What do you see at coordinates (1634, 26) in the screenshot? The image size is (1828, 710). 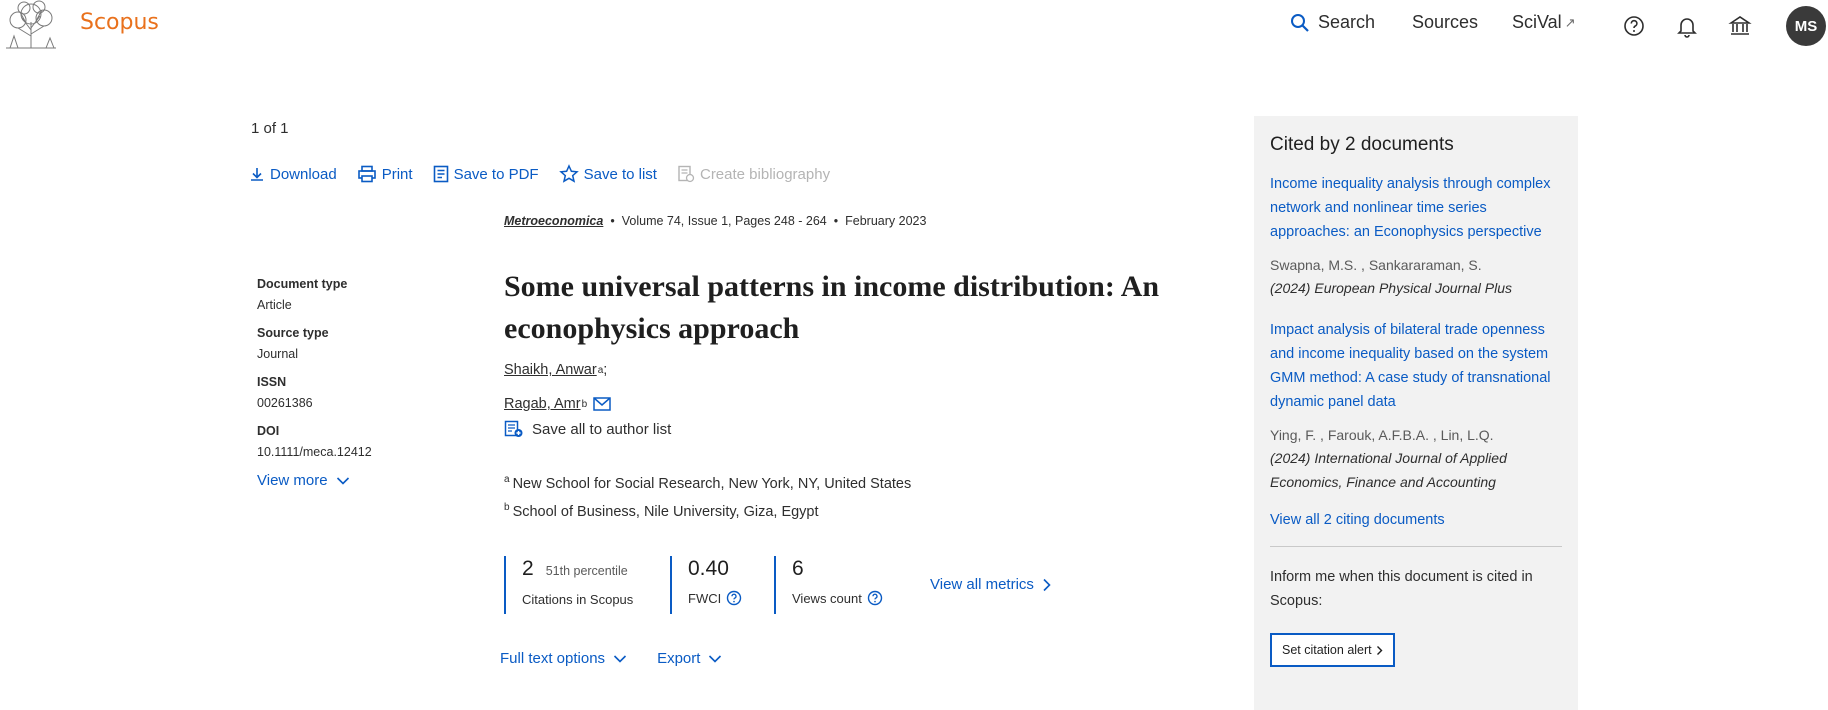 I see `help-circle-icon` at bounding box center [1634, 26].